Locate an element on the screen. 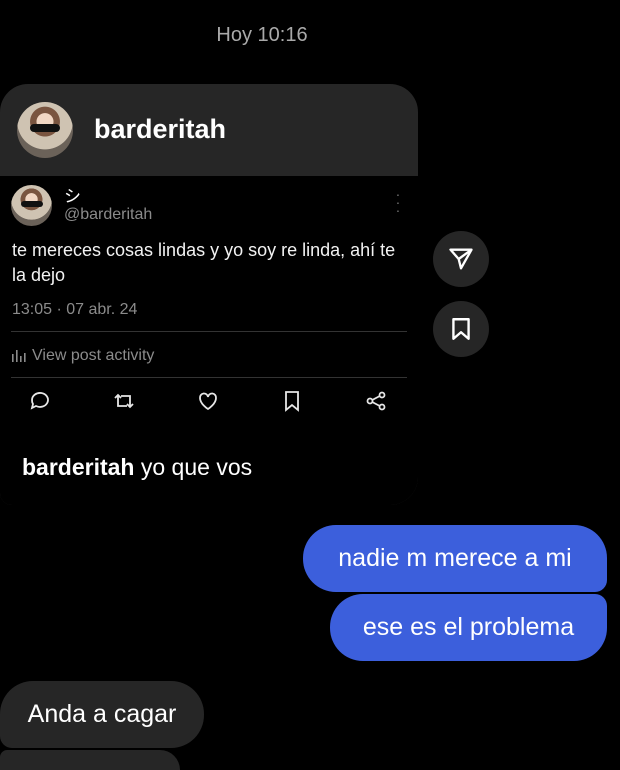 The image size is (620, 770). more-options-icon: · · · is located at coordinates (398, 202).